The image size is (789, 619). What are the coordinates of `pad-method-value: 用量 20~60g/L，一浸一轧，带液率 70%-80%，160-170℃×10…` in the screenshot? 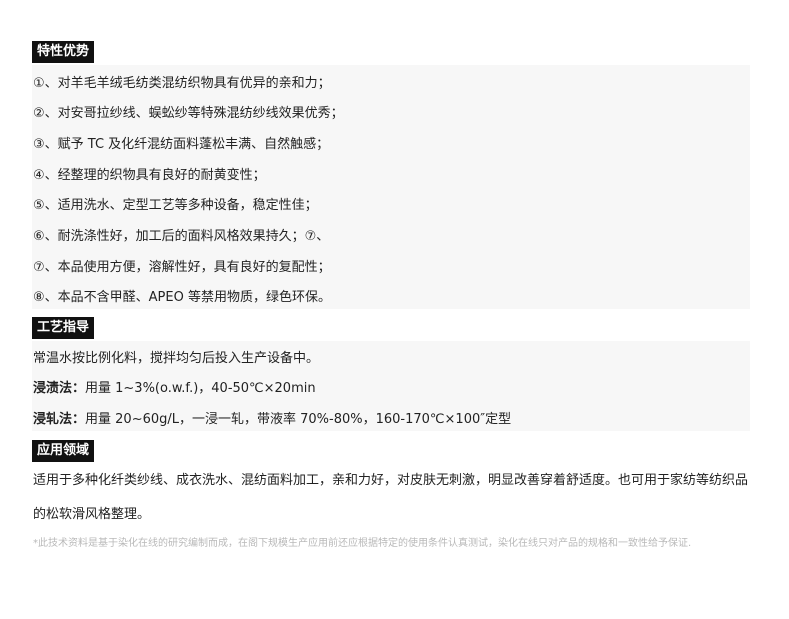 It's located at (298, 419).